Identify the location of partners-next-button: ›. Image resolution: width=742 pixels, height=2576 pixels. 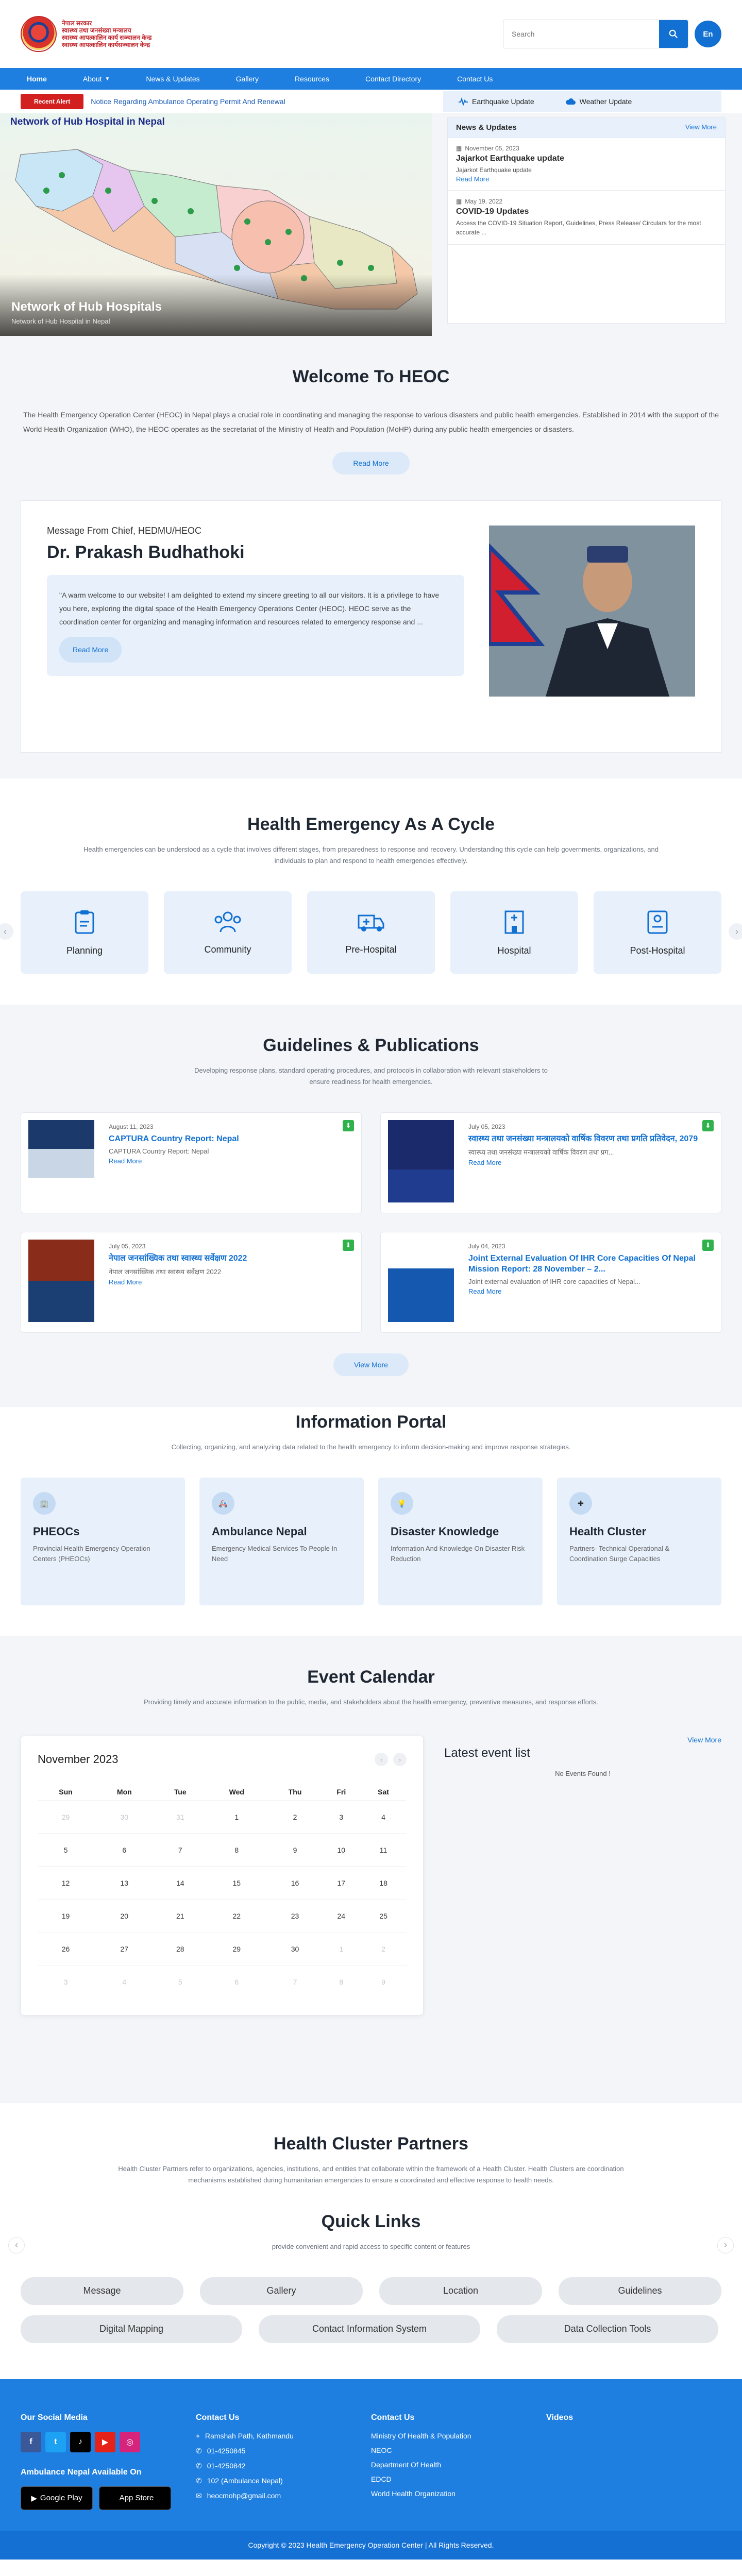
(725, 2244).